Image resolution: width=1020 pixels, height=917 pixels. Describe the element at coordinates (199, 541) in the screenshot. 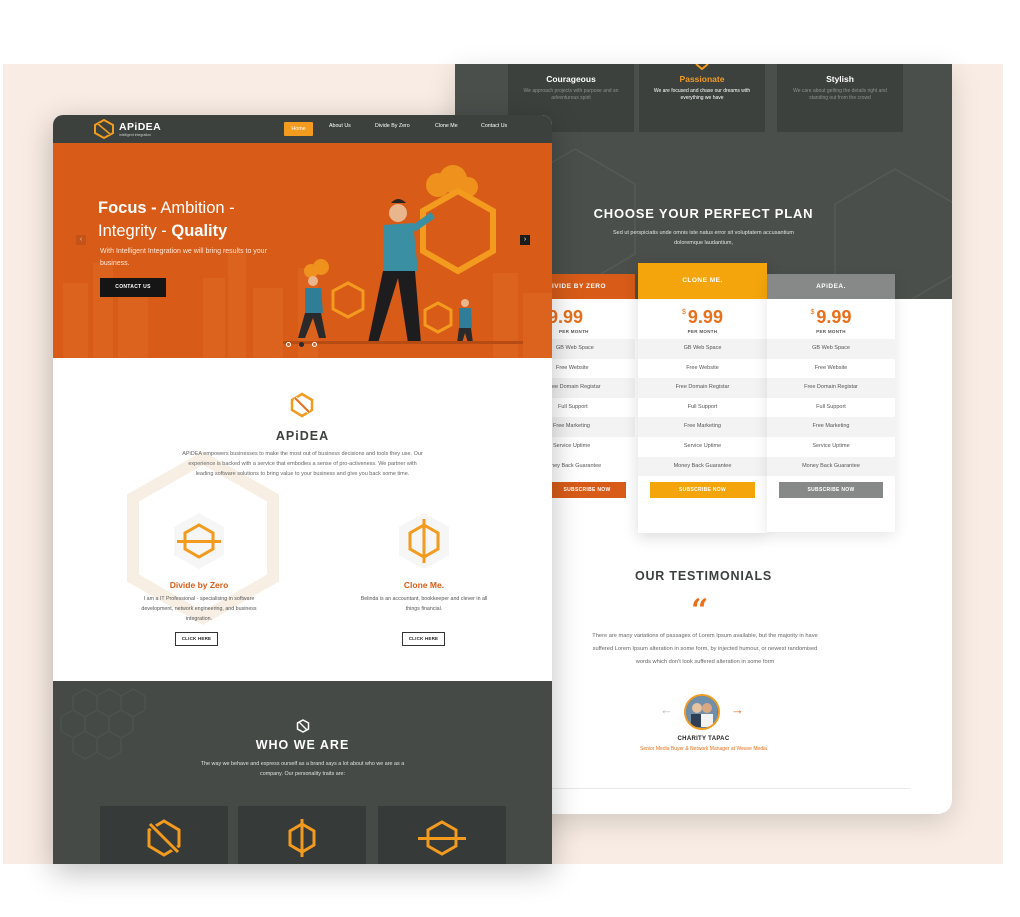

I see `divide-by-zero-icon` at that location.